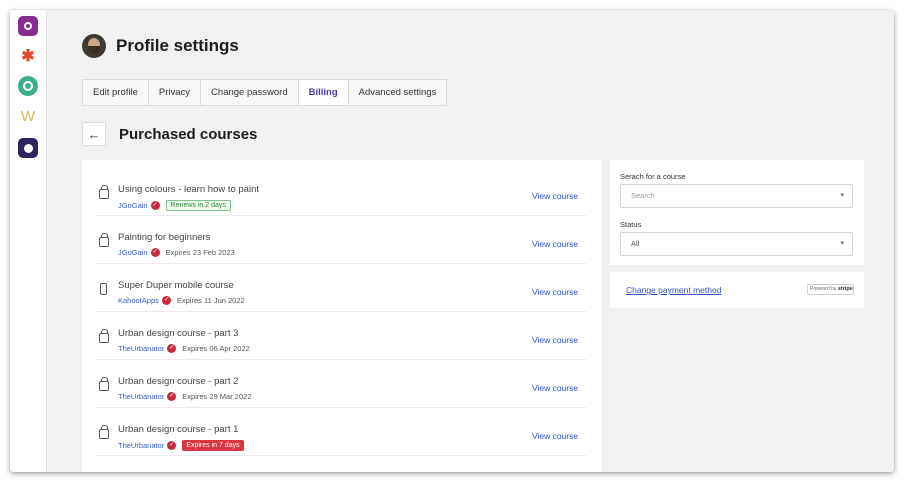 This screenshot has height=486, width=906. I want to click on course-title: Urban design course - part 1, so click(178, 429).